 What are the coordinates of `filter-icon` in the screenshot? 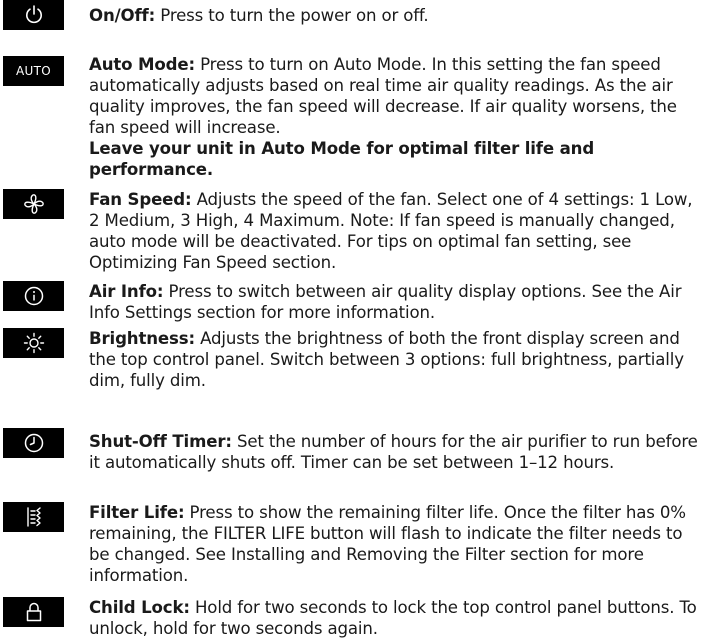 It's located at (33, 517).